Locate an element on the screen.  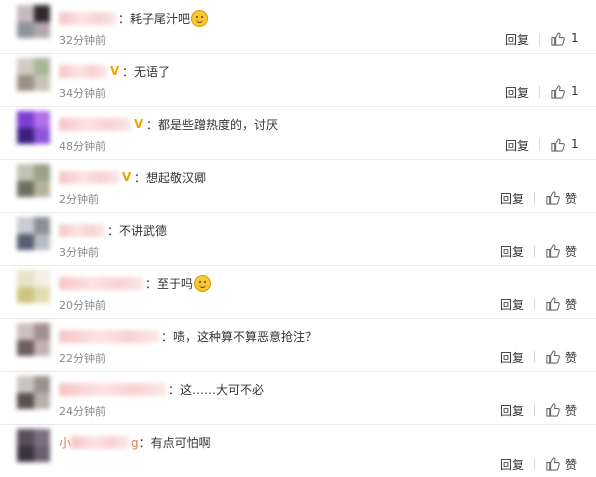
nickname-suffix: g is located at coordinates (135, 443).